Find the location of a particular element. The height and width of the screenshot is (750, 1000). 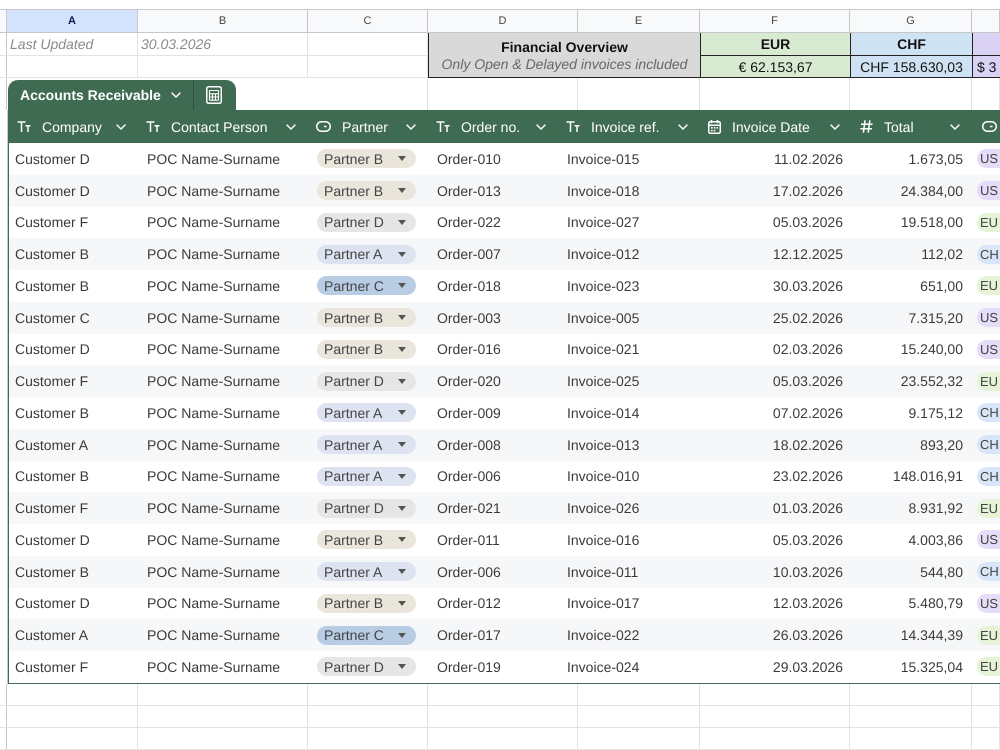

table-cell-text: Order-012 is located at coordinates (469, 604).